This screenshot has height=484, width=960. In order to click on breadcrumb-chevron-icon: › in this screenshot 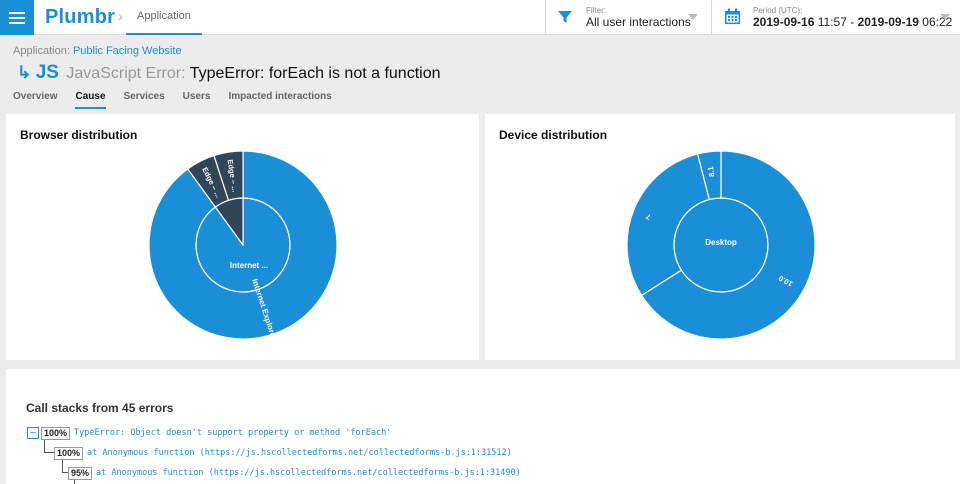, I will do `click(120, 16)`.